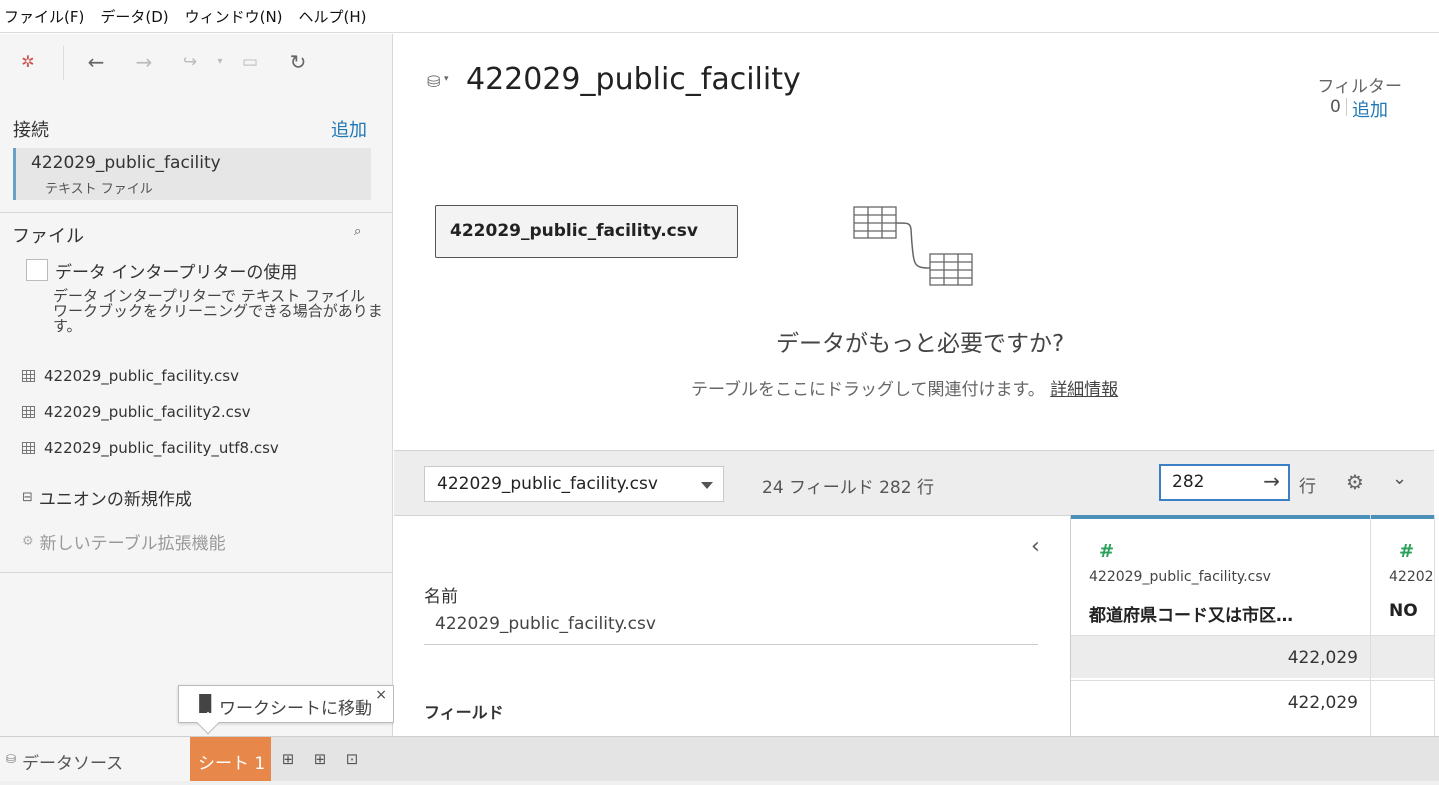 The image size is (1439, 785). Describe the element at coordinates (232, 764) in the screenshot. I see `tab-sheet-label: シート 1` at that location.